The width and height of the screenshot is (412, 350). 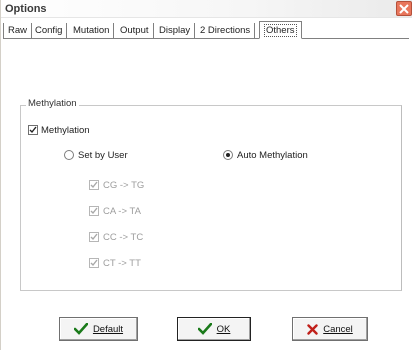 What do you see at coordinates (272, 155) in the screenshot?
I see `auto-methylation-label: Auto Methylation` at bounding box center [272, 155].